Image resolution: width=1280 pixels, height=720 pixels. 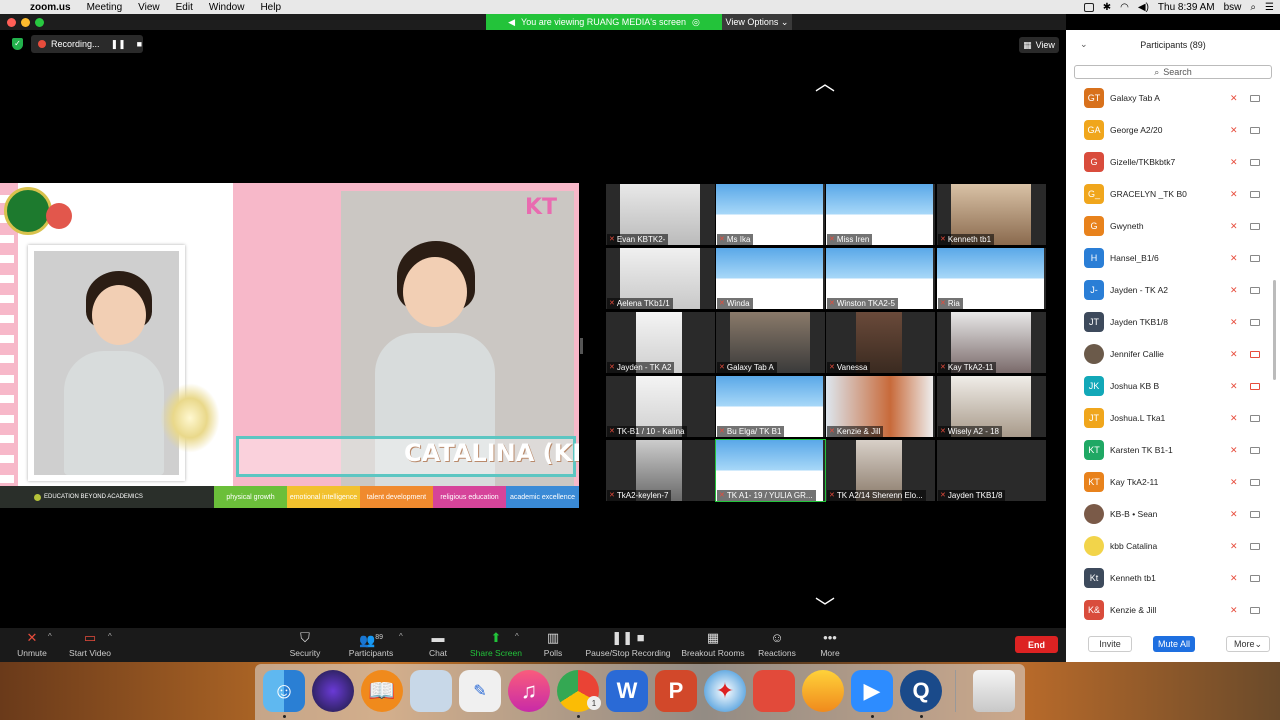 What do you see at coordinates (757, 22) in the screenshot?
I see `view-options-button: View Options ⌄` at bounding box center [757, 22].